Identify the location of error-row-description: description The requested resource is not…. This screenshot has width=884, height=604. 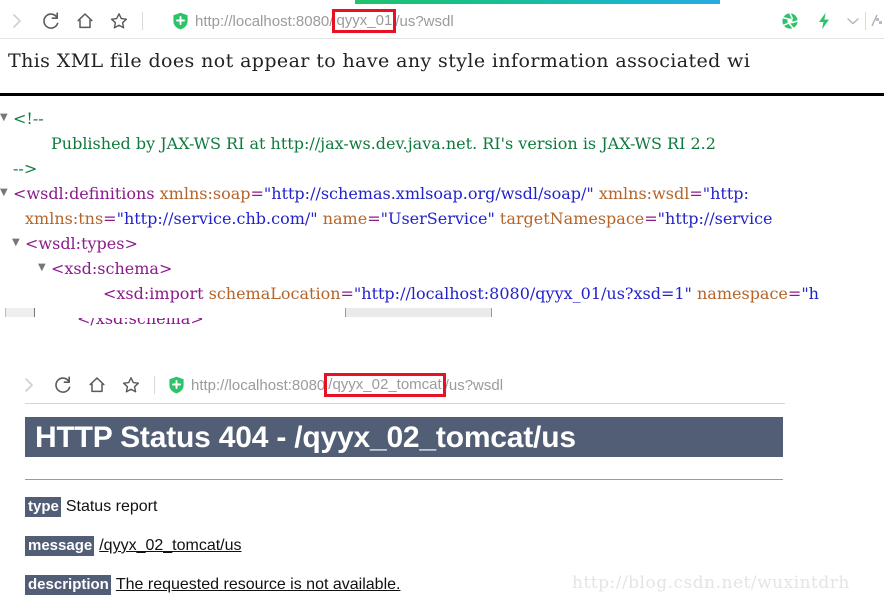
(212, 585).